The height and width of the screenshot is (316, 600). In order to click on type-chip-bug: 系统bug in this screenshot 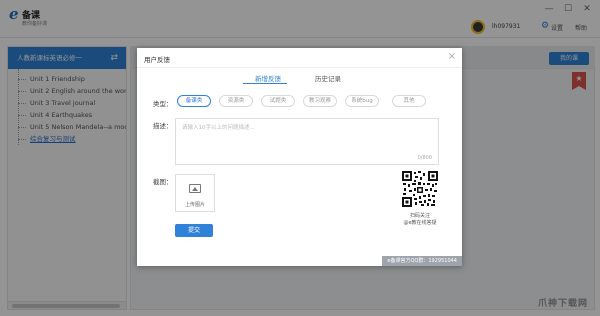, I will do `click(362, 101)`.